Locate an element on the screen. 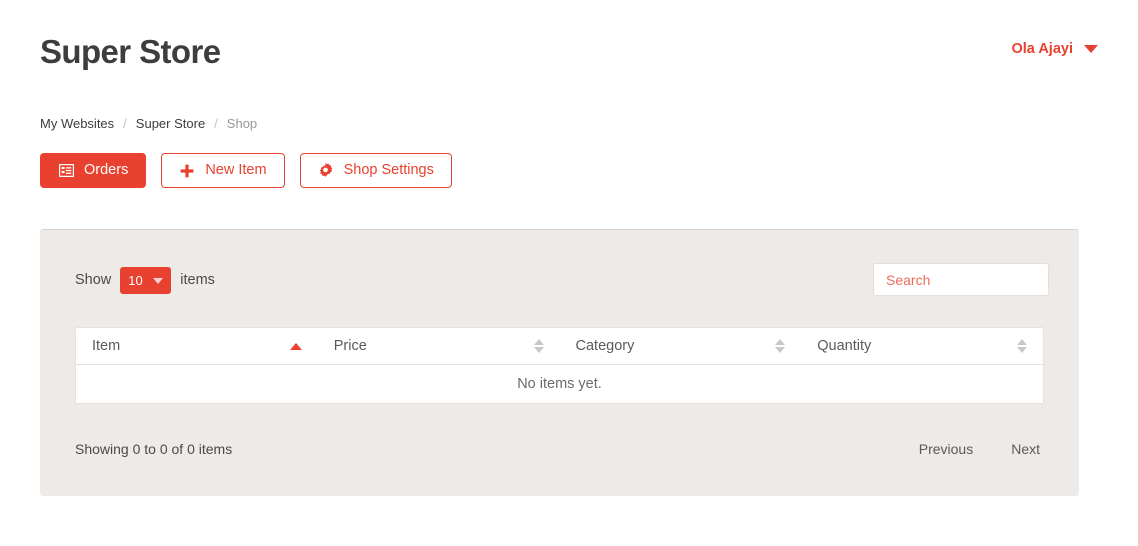 This screenshot has width=1138, height=546. column-header-price: Price is located at coordinates (438, 346).